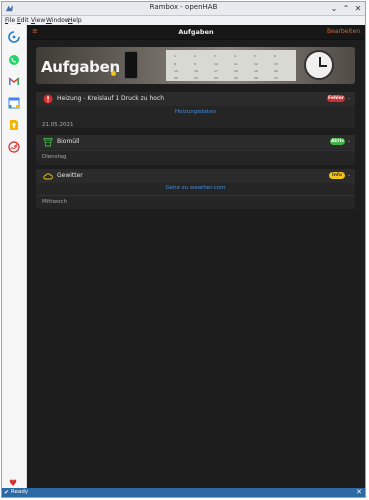 Image resolution: width=369 pixels, height=500 pixels. I want to click on trash-bin-icon, so click(48, 142).